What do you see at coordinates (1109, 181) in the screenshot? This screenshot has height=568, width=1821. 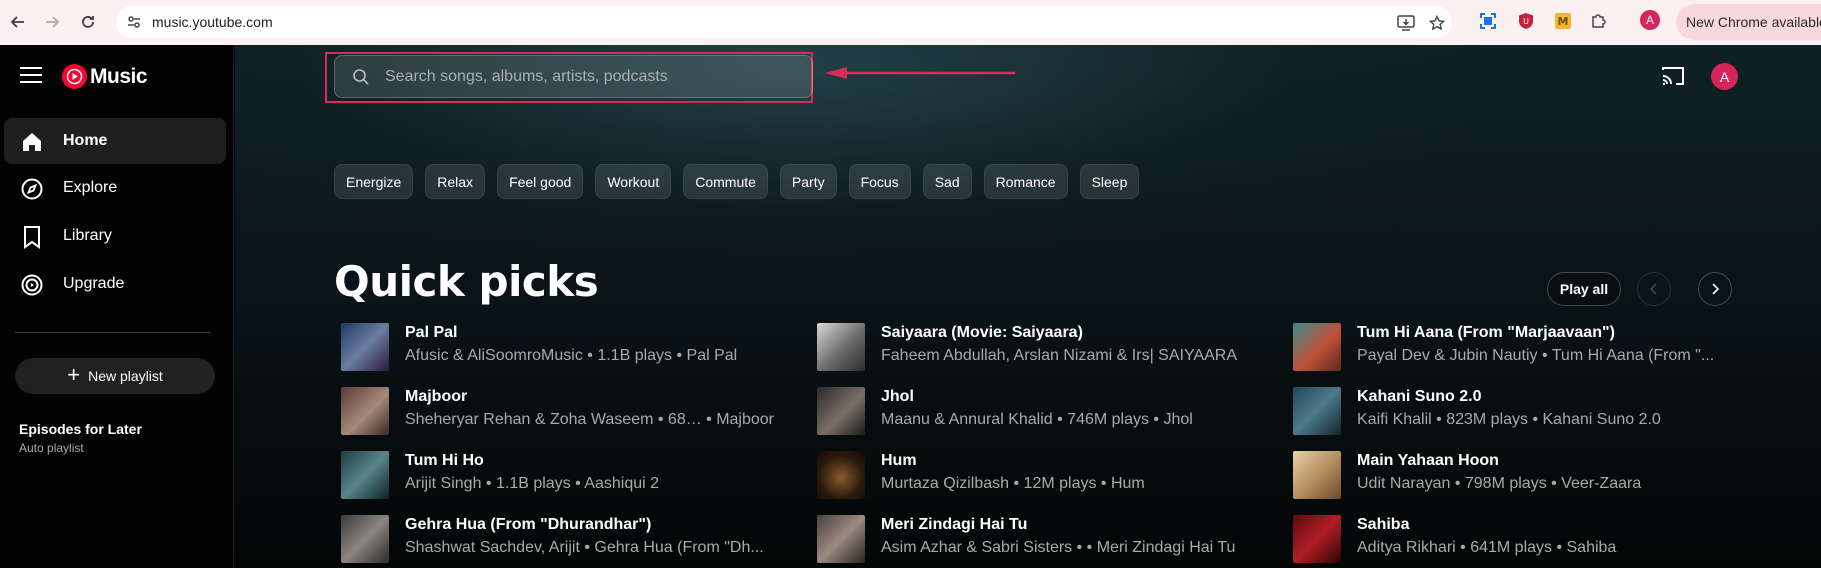 I see `chip-sleep: Sleep` at bounding box center [1109, 181].